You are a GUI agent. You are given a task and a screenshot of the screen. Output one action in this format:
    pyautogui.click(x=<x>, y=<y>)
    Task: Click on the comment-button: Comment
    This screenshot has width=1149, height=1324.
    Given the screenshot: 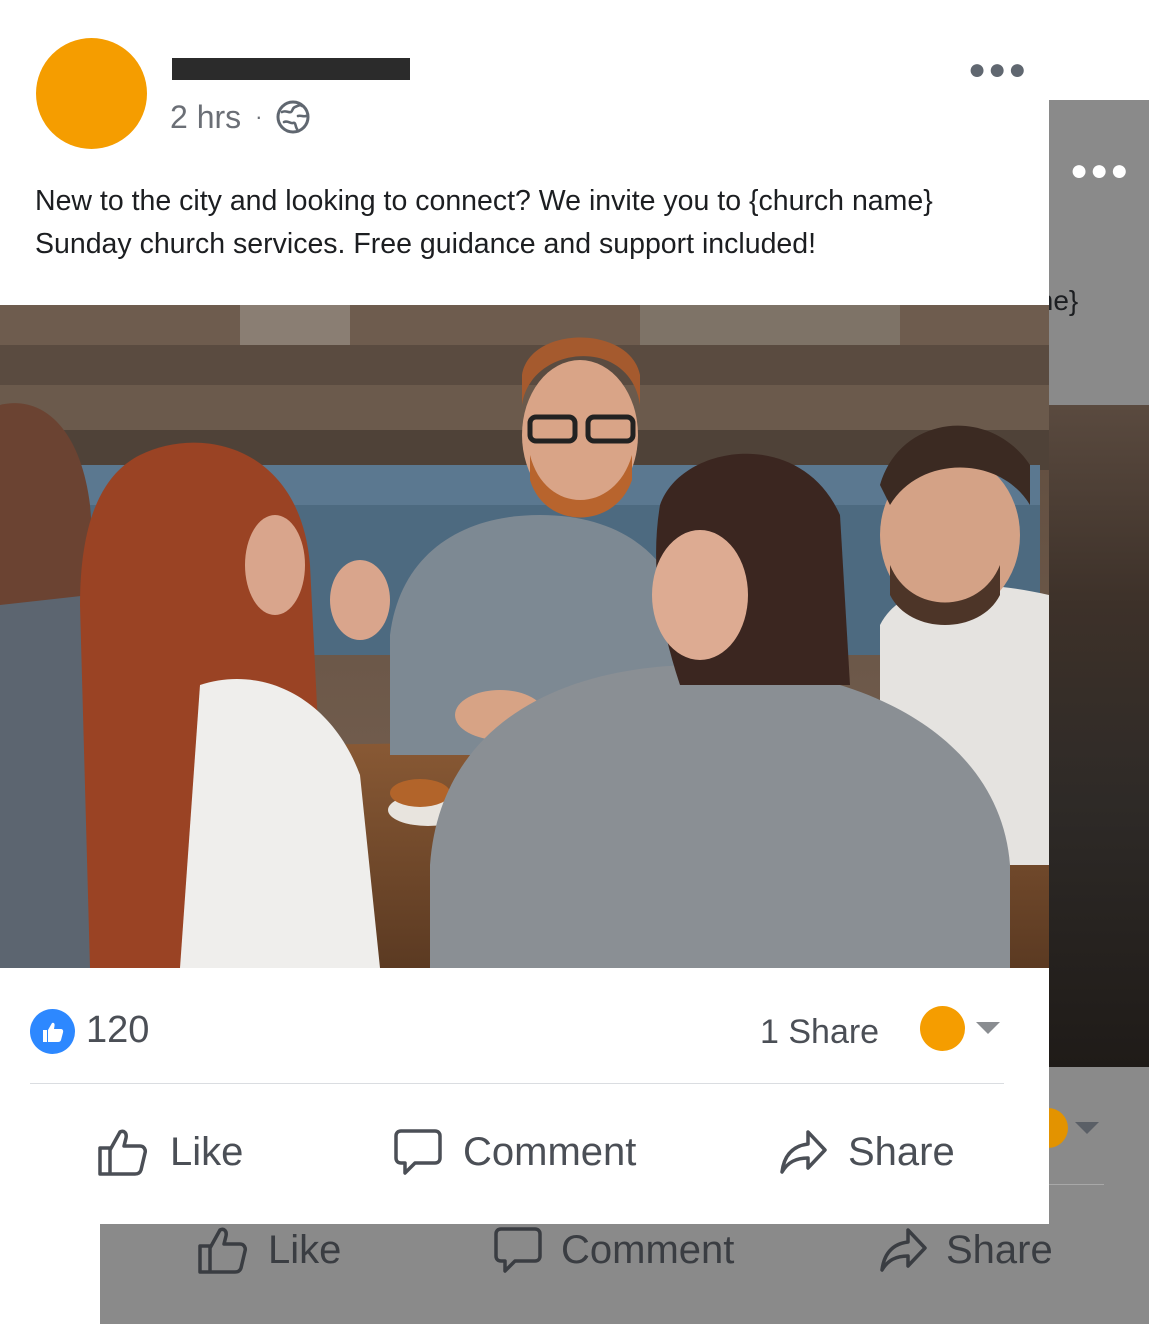 What is the action you would take?
    pyautogui.click(x=514, y=1152)
    